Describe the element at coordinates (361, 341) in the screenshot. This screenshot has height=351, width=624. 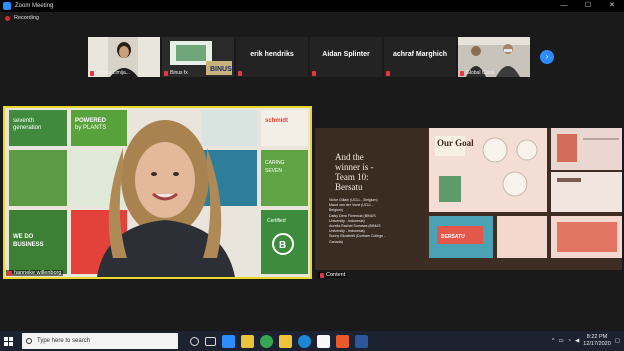
I see `word-icon` at that location.